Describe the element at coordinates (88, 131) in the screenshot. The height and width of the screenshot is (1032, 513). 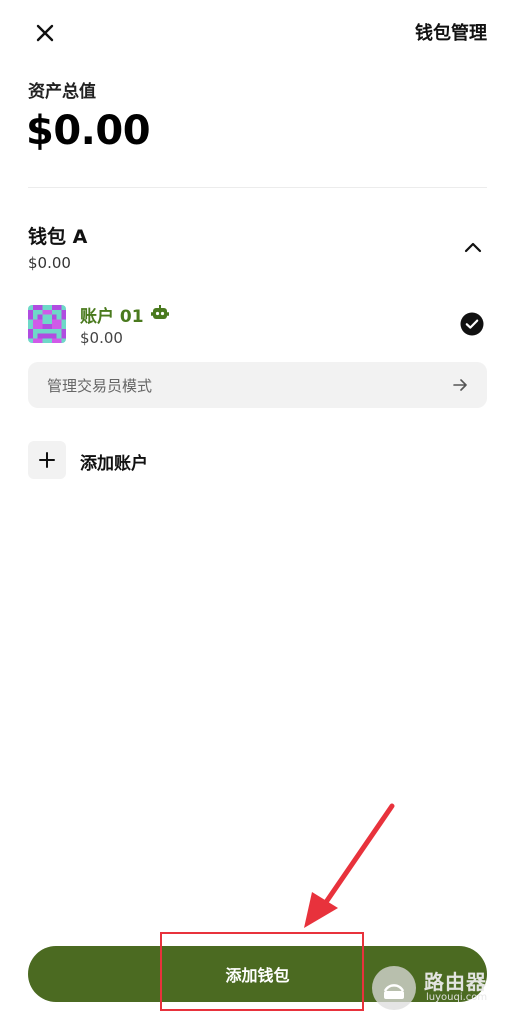
I see `total-assets-value: $0.00` at that location.